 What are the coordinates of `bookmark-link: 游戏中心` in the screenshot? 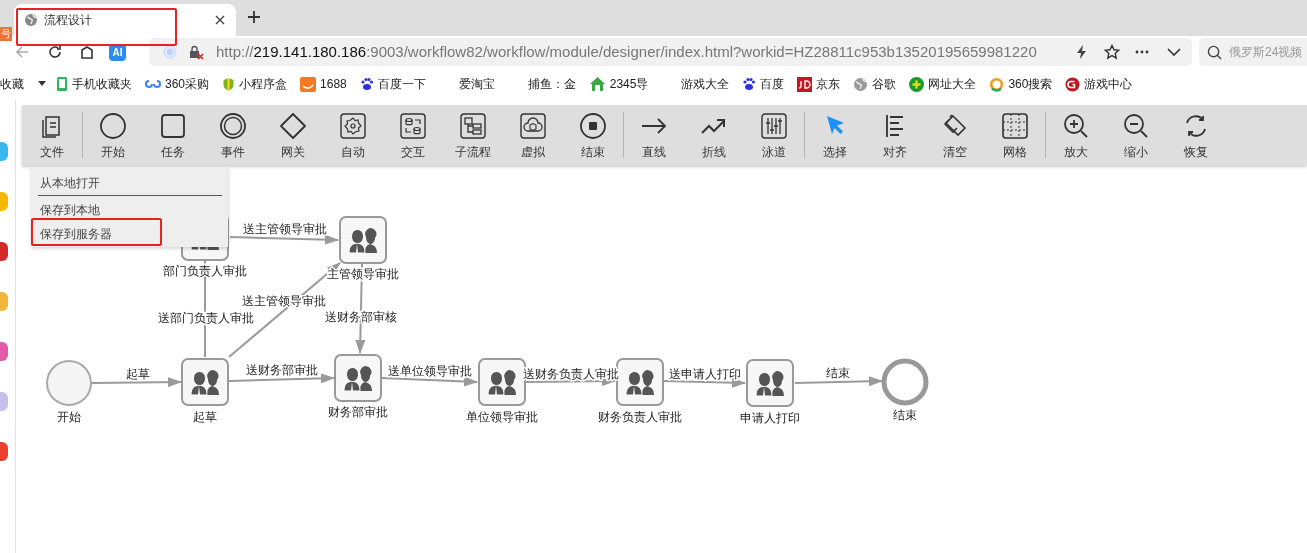 It's located at (1099, 84).